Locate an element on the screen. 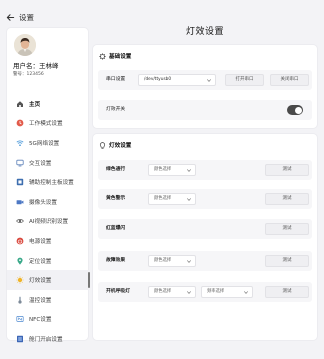  sidebar-item-interaction: 交互设置 is located at coordinates (48, 163).